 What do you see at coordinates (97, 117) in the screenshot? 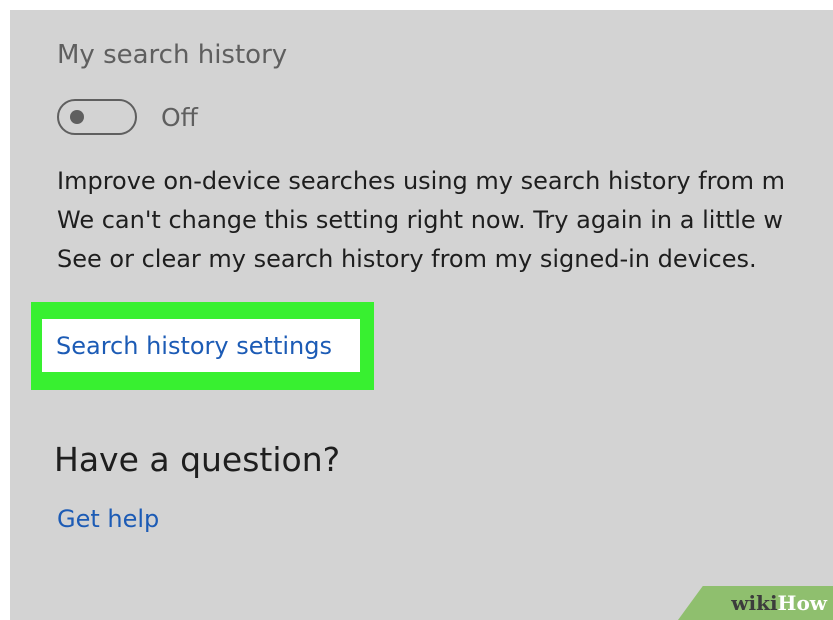
I see `search-history-toggle` at bounding box center [97, 117].